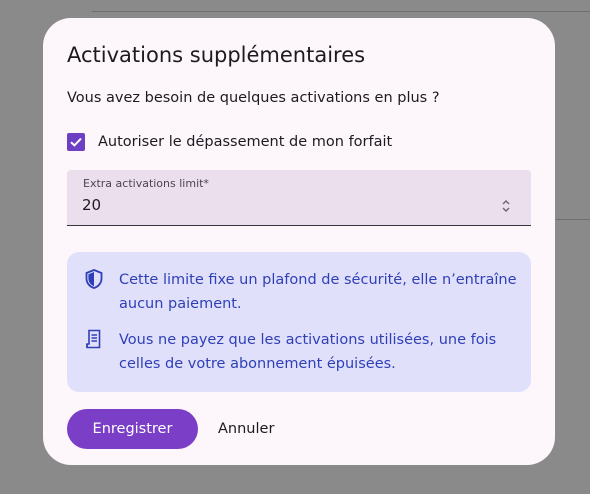  I want to click on overage-checkbox-row: Autoriser le dépassement de mon forfait, so click(229, 142).